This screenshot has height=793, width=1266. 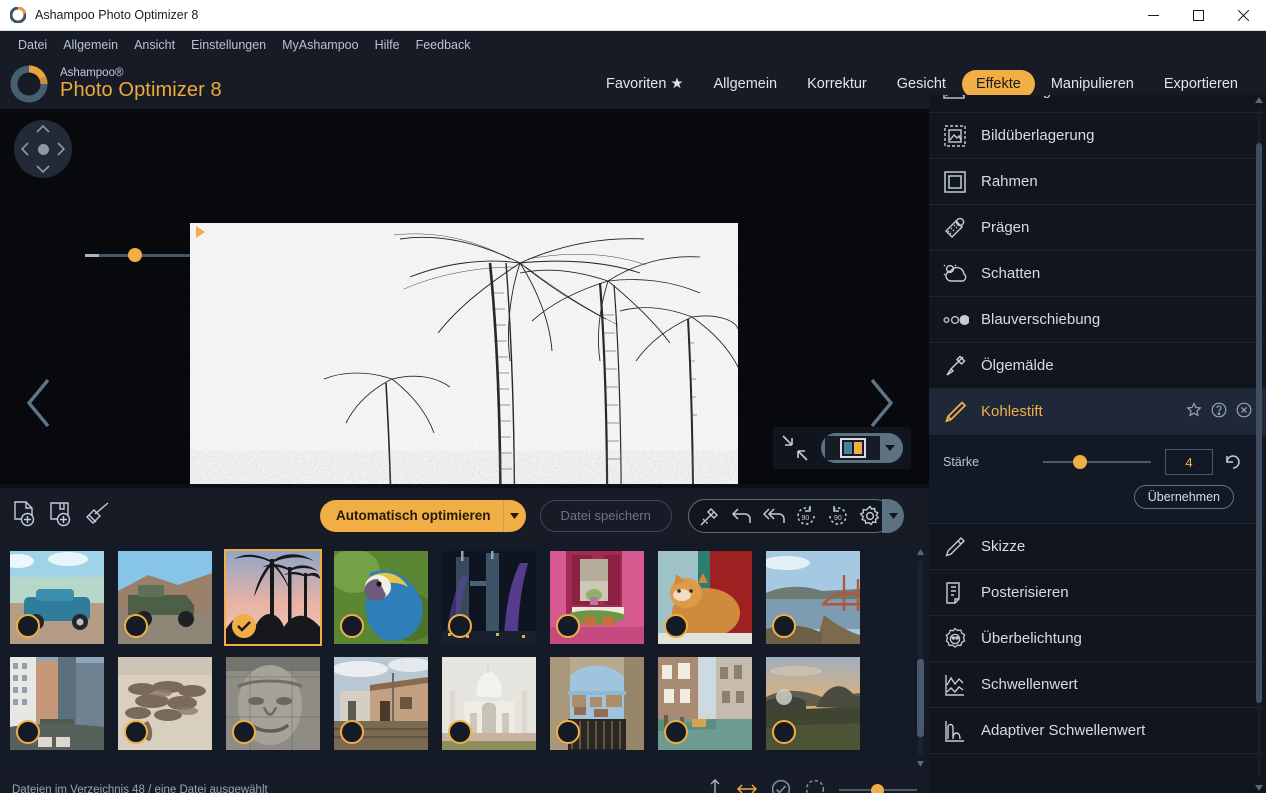 I want to click on menu-feedback: Feedback, so click(x=443, y=45).